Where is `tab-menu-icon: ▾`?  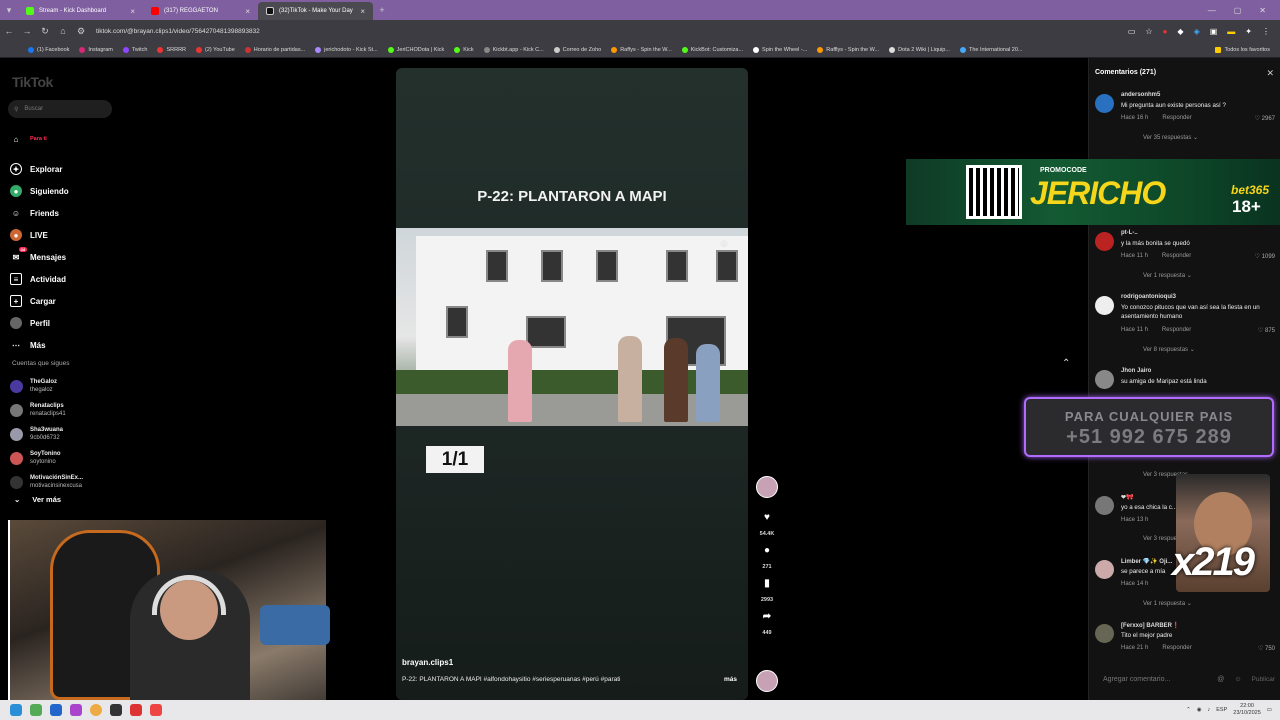 tab-menu-icon: ▾ is located at coordinates (9, 10).